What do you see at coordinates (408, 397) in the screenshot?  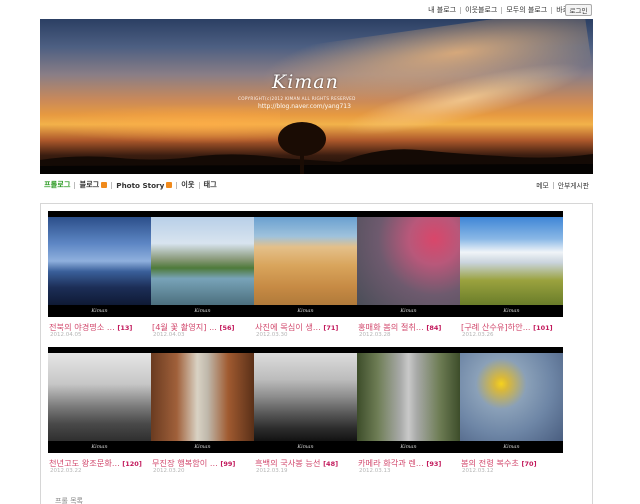 I see `stone-path-gate-image` at bounding box center [408, 397].